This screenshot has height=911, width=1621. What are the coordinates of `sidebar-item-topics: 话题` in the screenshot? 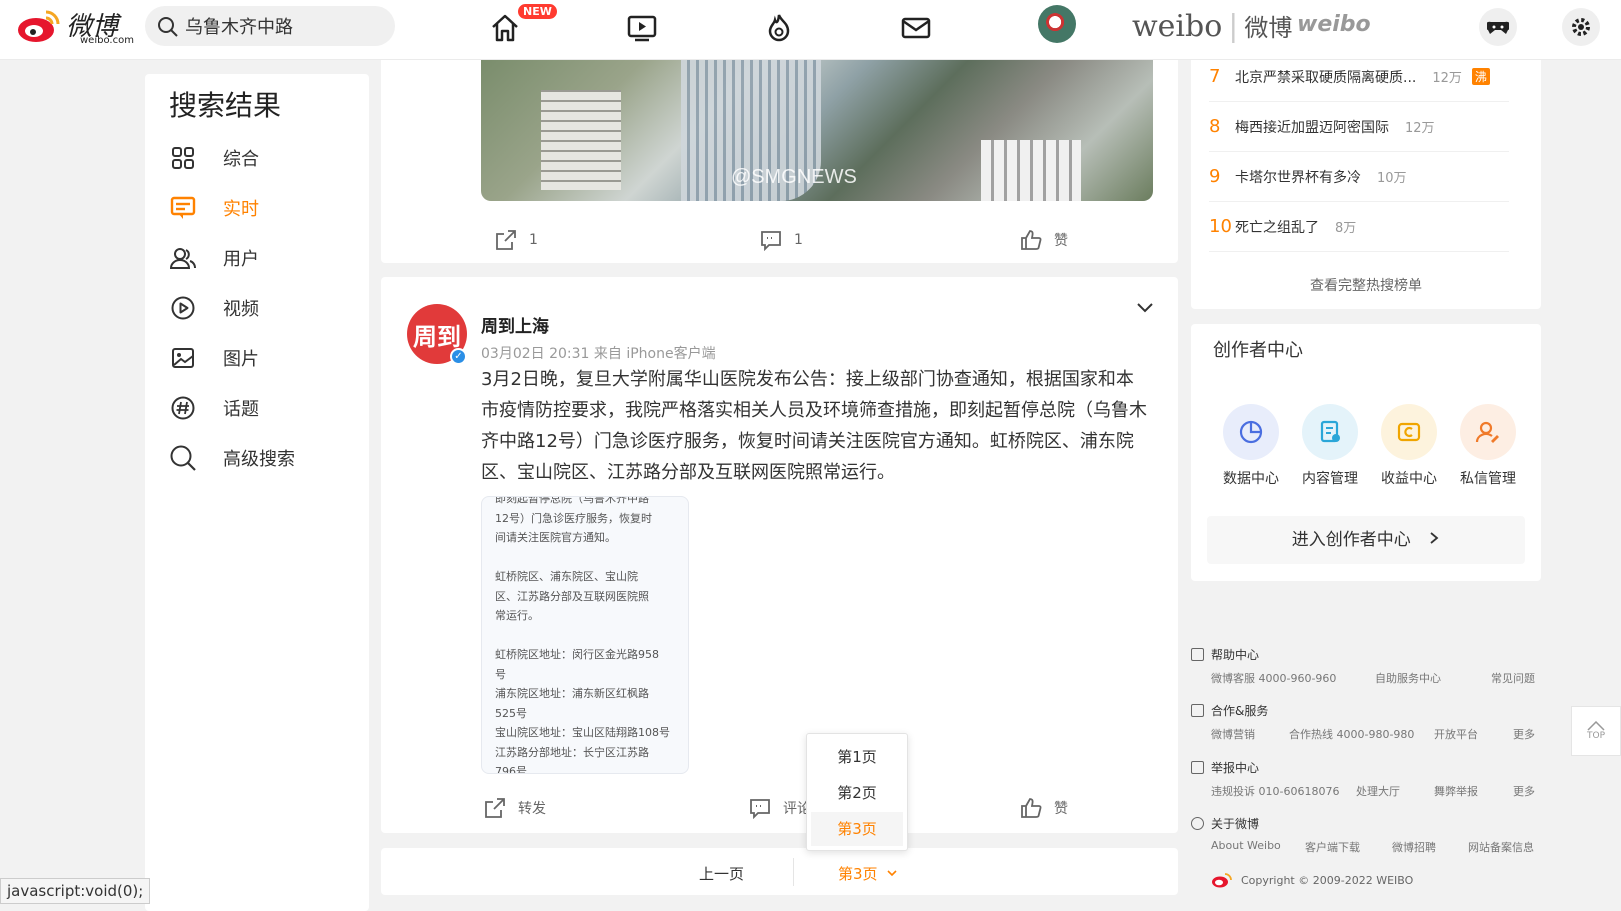 It's located at (259, 408).